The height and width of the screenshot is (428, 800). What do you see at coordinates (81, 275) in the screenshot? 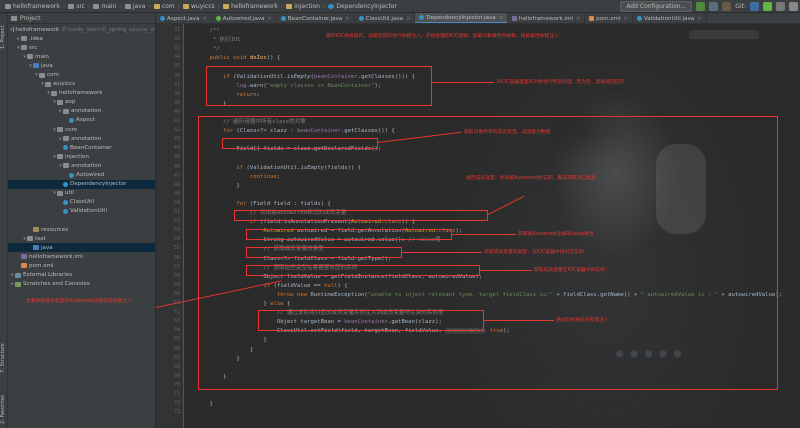
I see `tree-item: ▸ External Libraries` at bounding box center [81, 275].